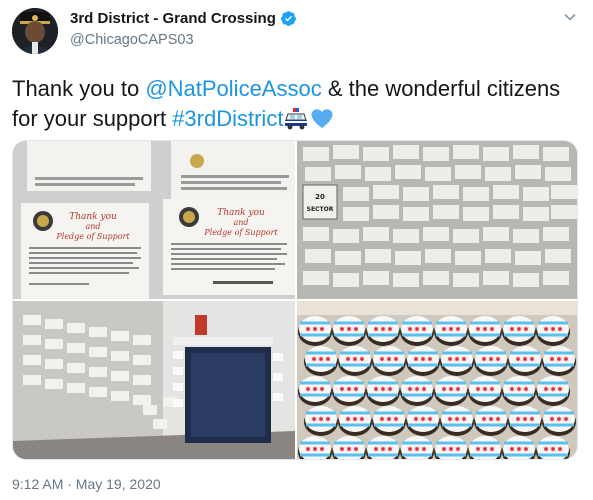 The height and width of the screenshot is (500, 593). What do you see at coordinates (296, 119) in the screenshot?
I see `police-car-emoji-icon` at bounding box center [296, 119].